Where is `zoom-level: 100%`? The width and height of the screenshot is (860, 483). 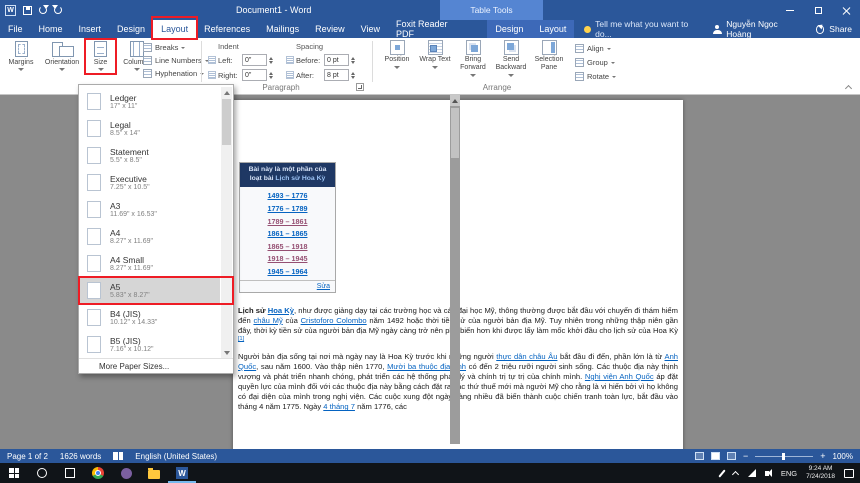 zoom-level: 100% is located at coordinates (843, 456).